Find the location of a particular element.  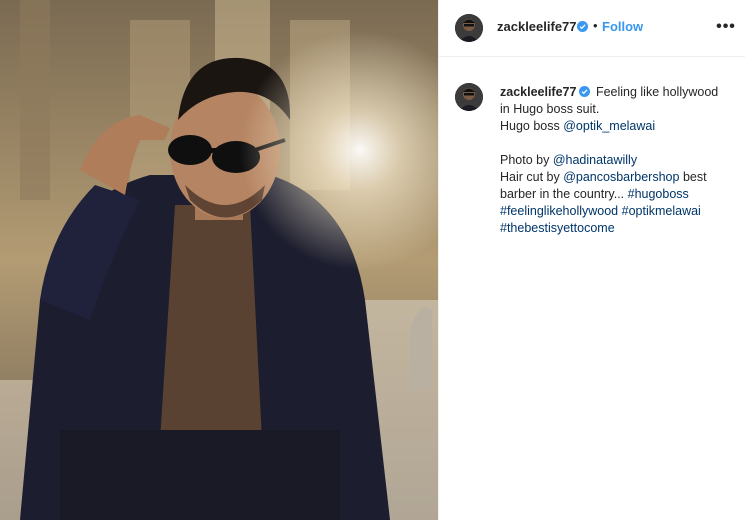

caption-line3-text: Photo by is located at coordinates (526, 160).